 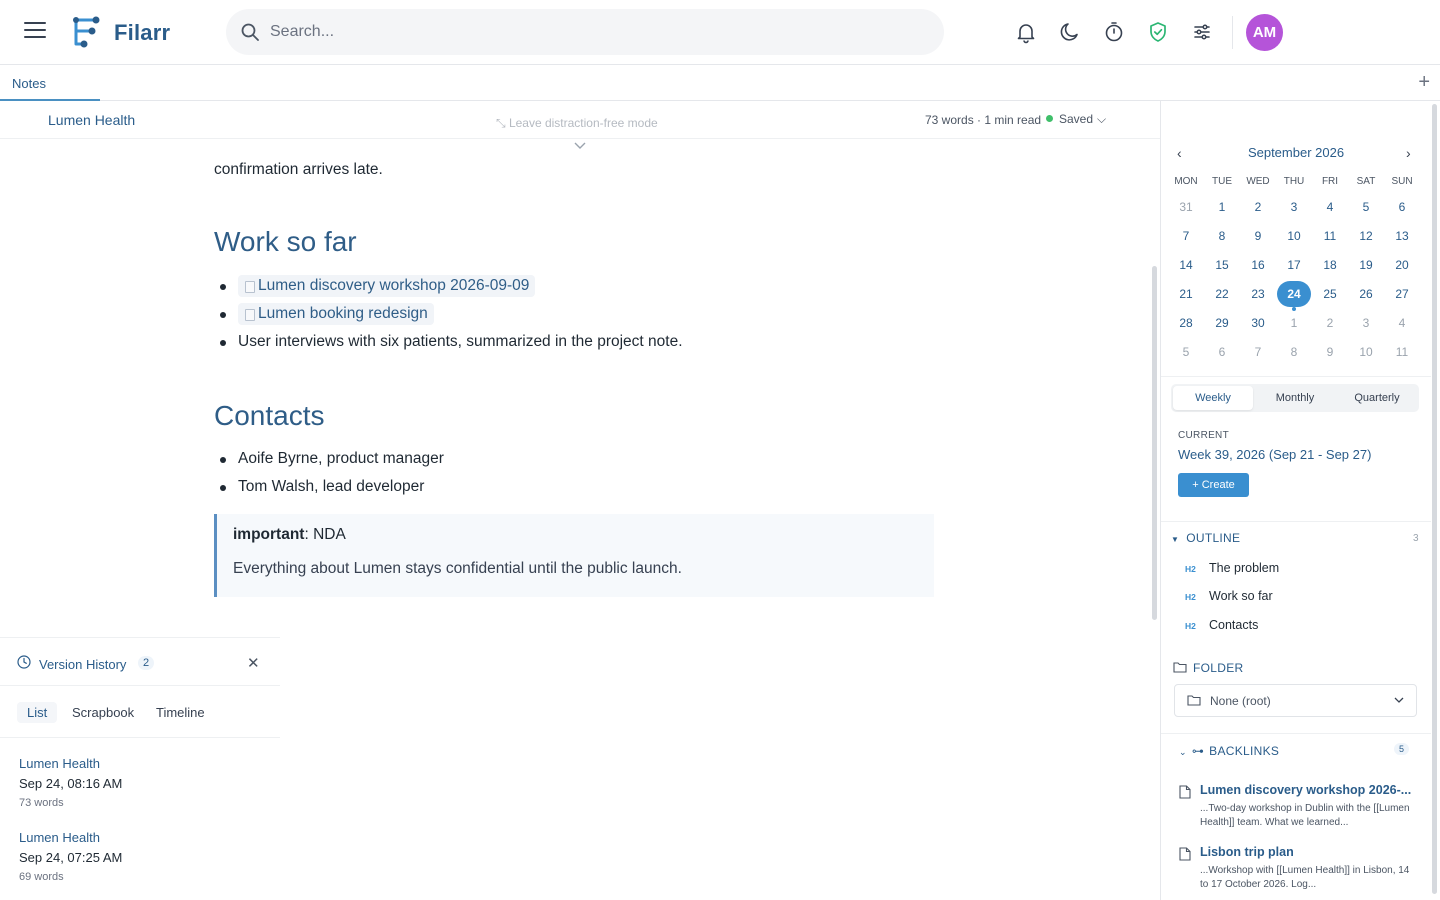 What do you see at coordinates (1222, 323) in the screenshot?
I see `calendar-day: 29` at bounding box center [1222, 323].